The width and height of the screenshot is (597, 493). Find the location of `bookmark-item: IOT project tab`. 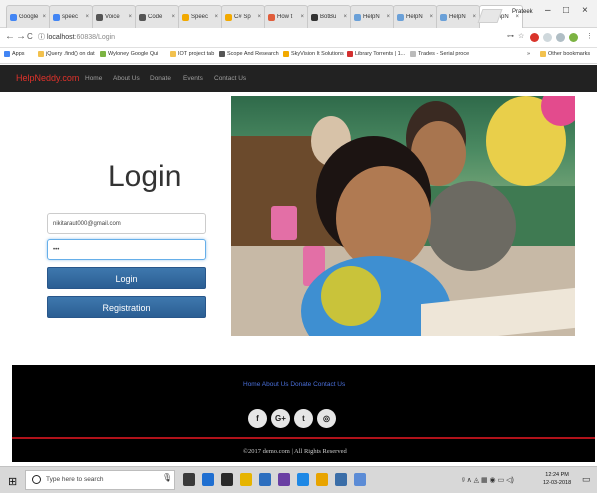

bookmark-item: IOT project tab is located at coordinates (192, 54).